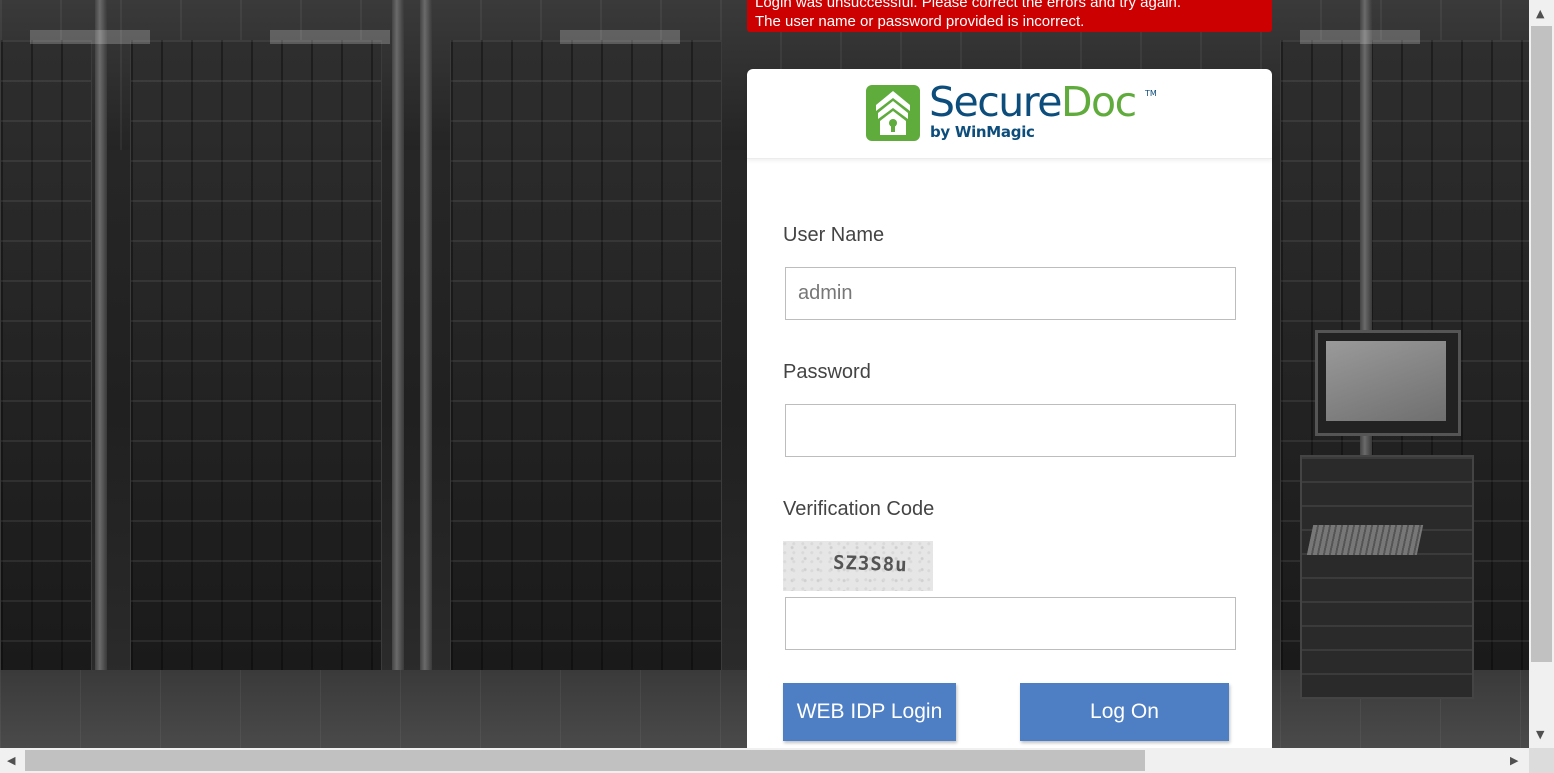 This screenshot has height=773, width=1554. Describe the element at coordinates (995, 102) in the screenshot. I see `brand-part-secure: Secure` at that location.